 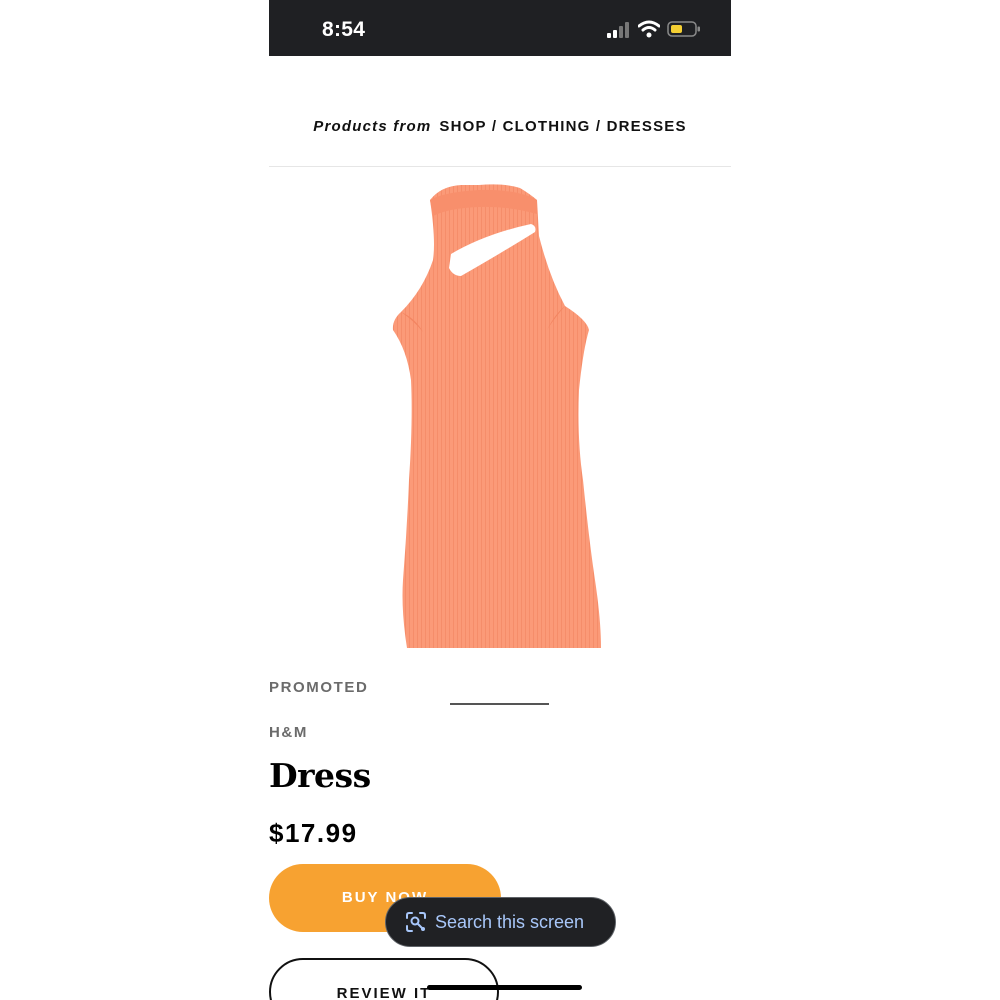 What do you see at coordinates (319, 687) in the screenshot?
I see `promoted-label: PROMOTED` at bounding box center [319, 687].